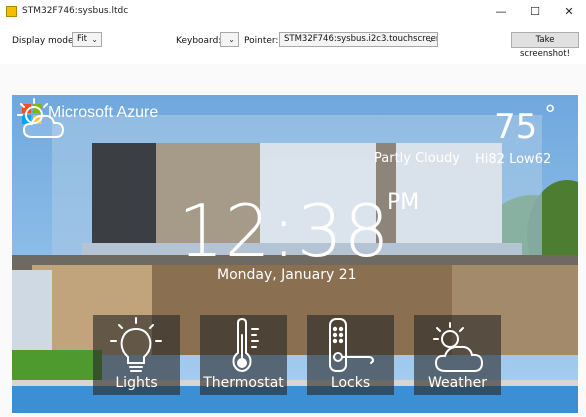 The width and height of the screenshot is (586, 417). Describe the element at coordinates (501, 12) in the screenshot. I see `minimize-button: —` at that location.